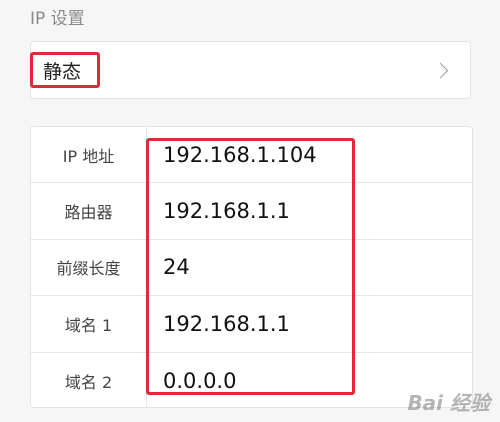 The width and height of the screenshot is (500, 422). I want to click on ip-mode-value: 静态, so click(65, 70).